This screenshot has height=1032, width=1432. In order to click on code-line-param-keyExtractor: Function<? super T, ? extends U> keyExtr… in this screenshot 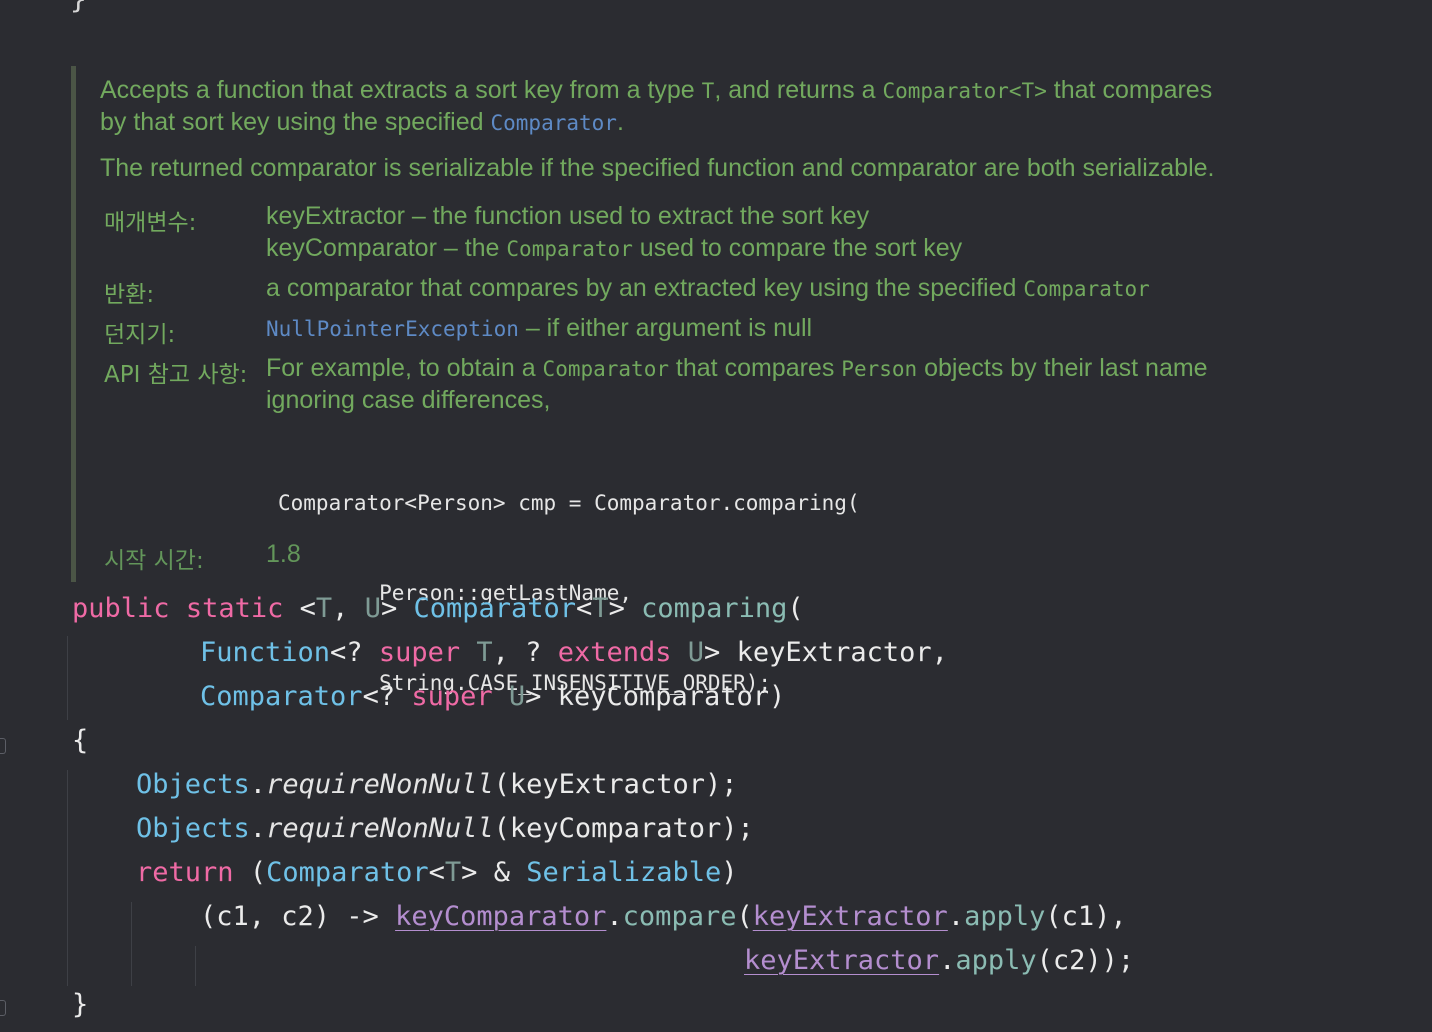, I will do `click(574, 652)`.